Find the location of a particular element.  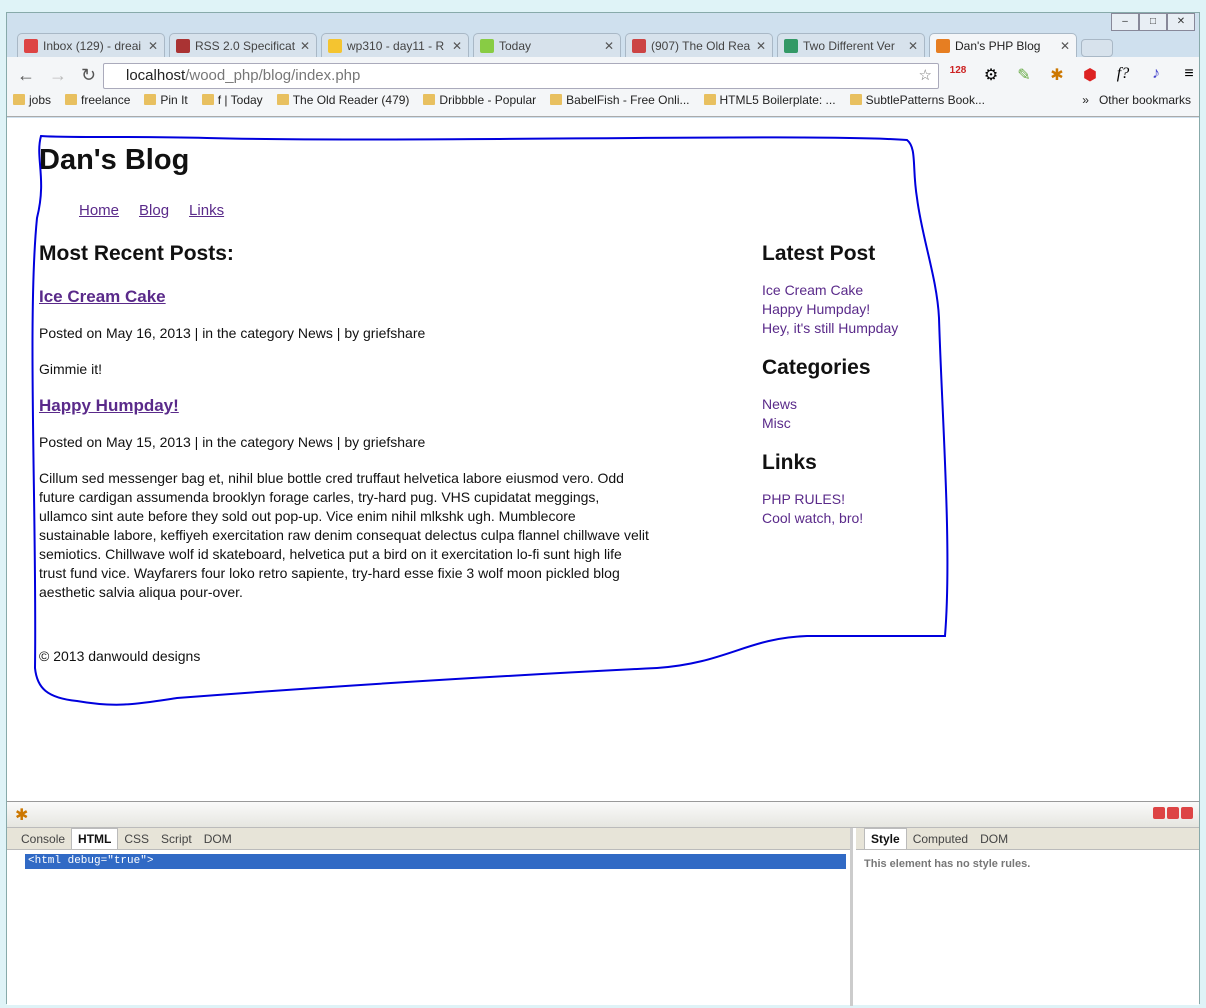

tab: Today ✕ is located at coordinates (547, 45).